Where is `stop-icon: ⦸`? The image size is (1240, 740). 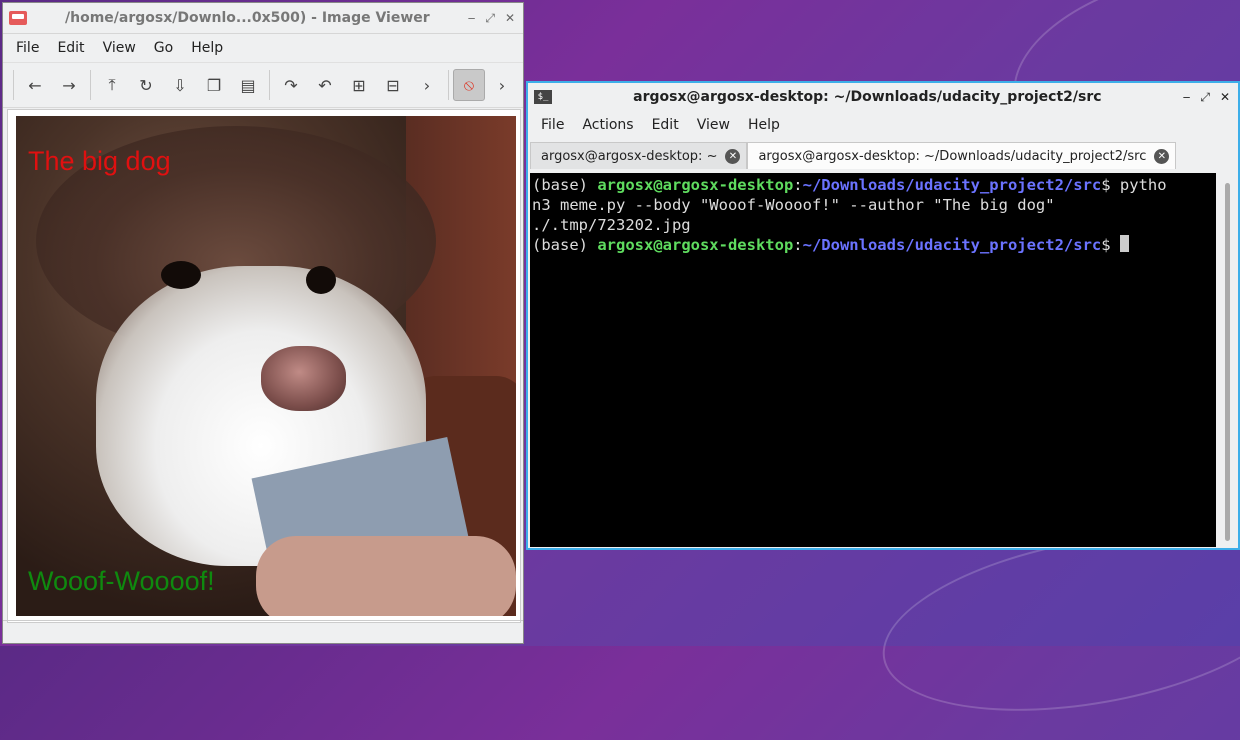
stop-icon: ⦸ is located at coordinates (469, 85).